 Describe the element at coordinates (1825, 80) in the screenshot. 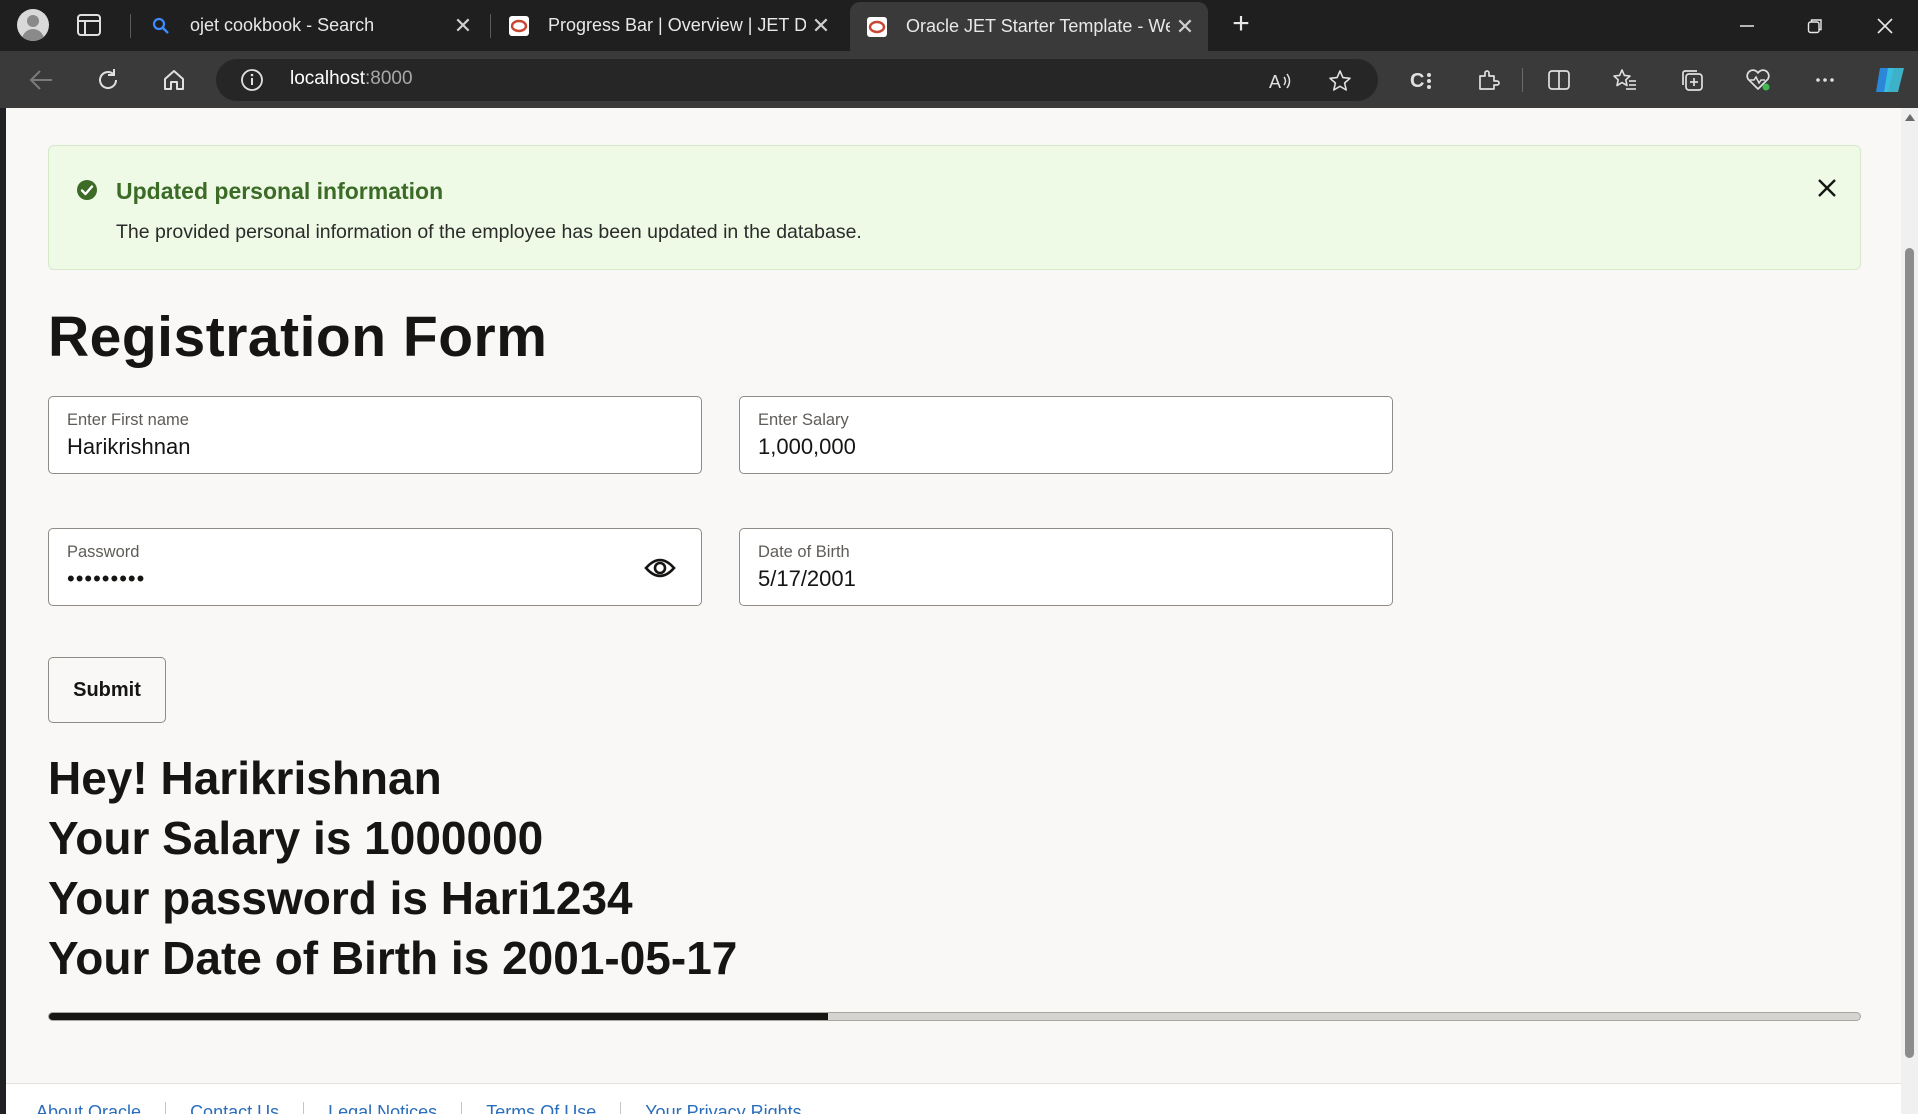

I see `more-options-icon` at that location.